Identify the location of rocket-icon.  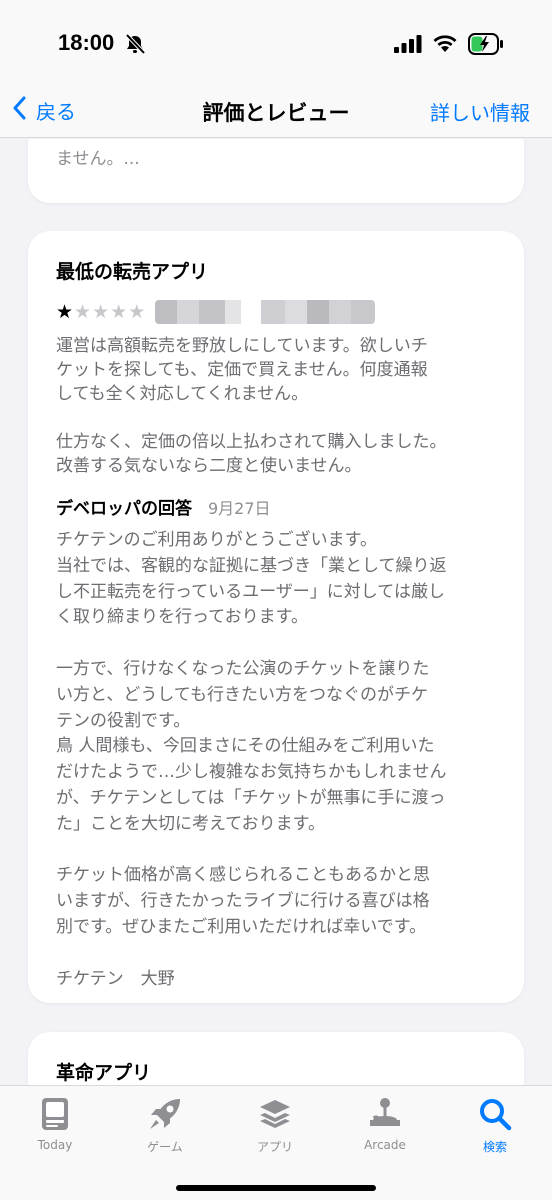
(165, 1114).